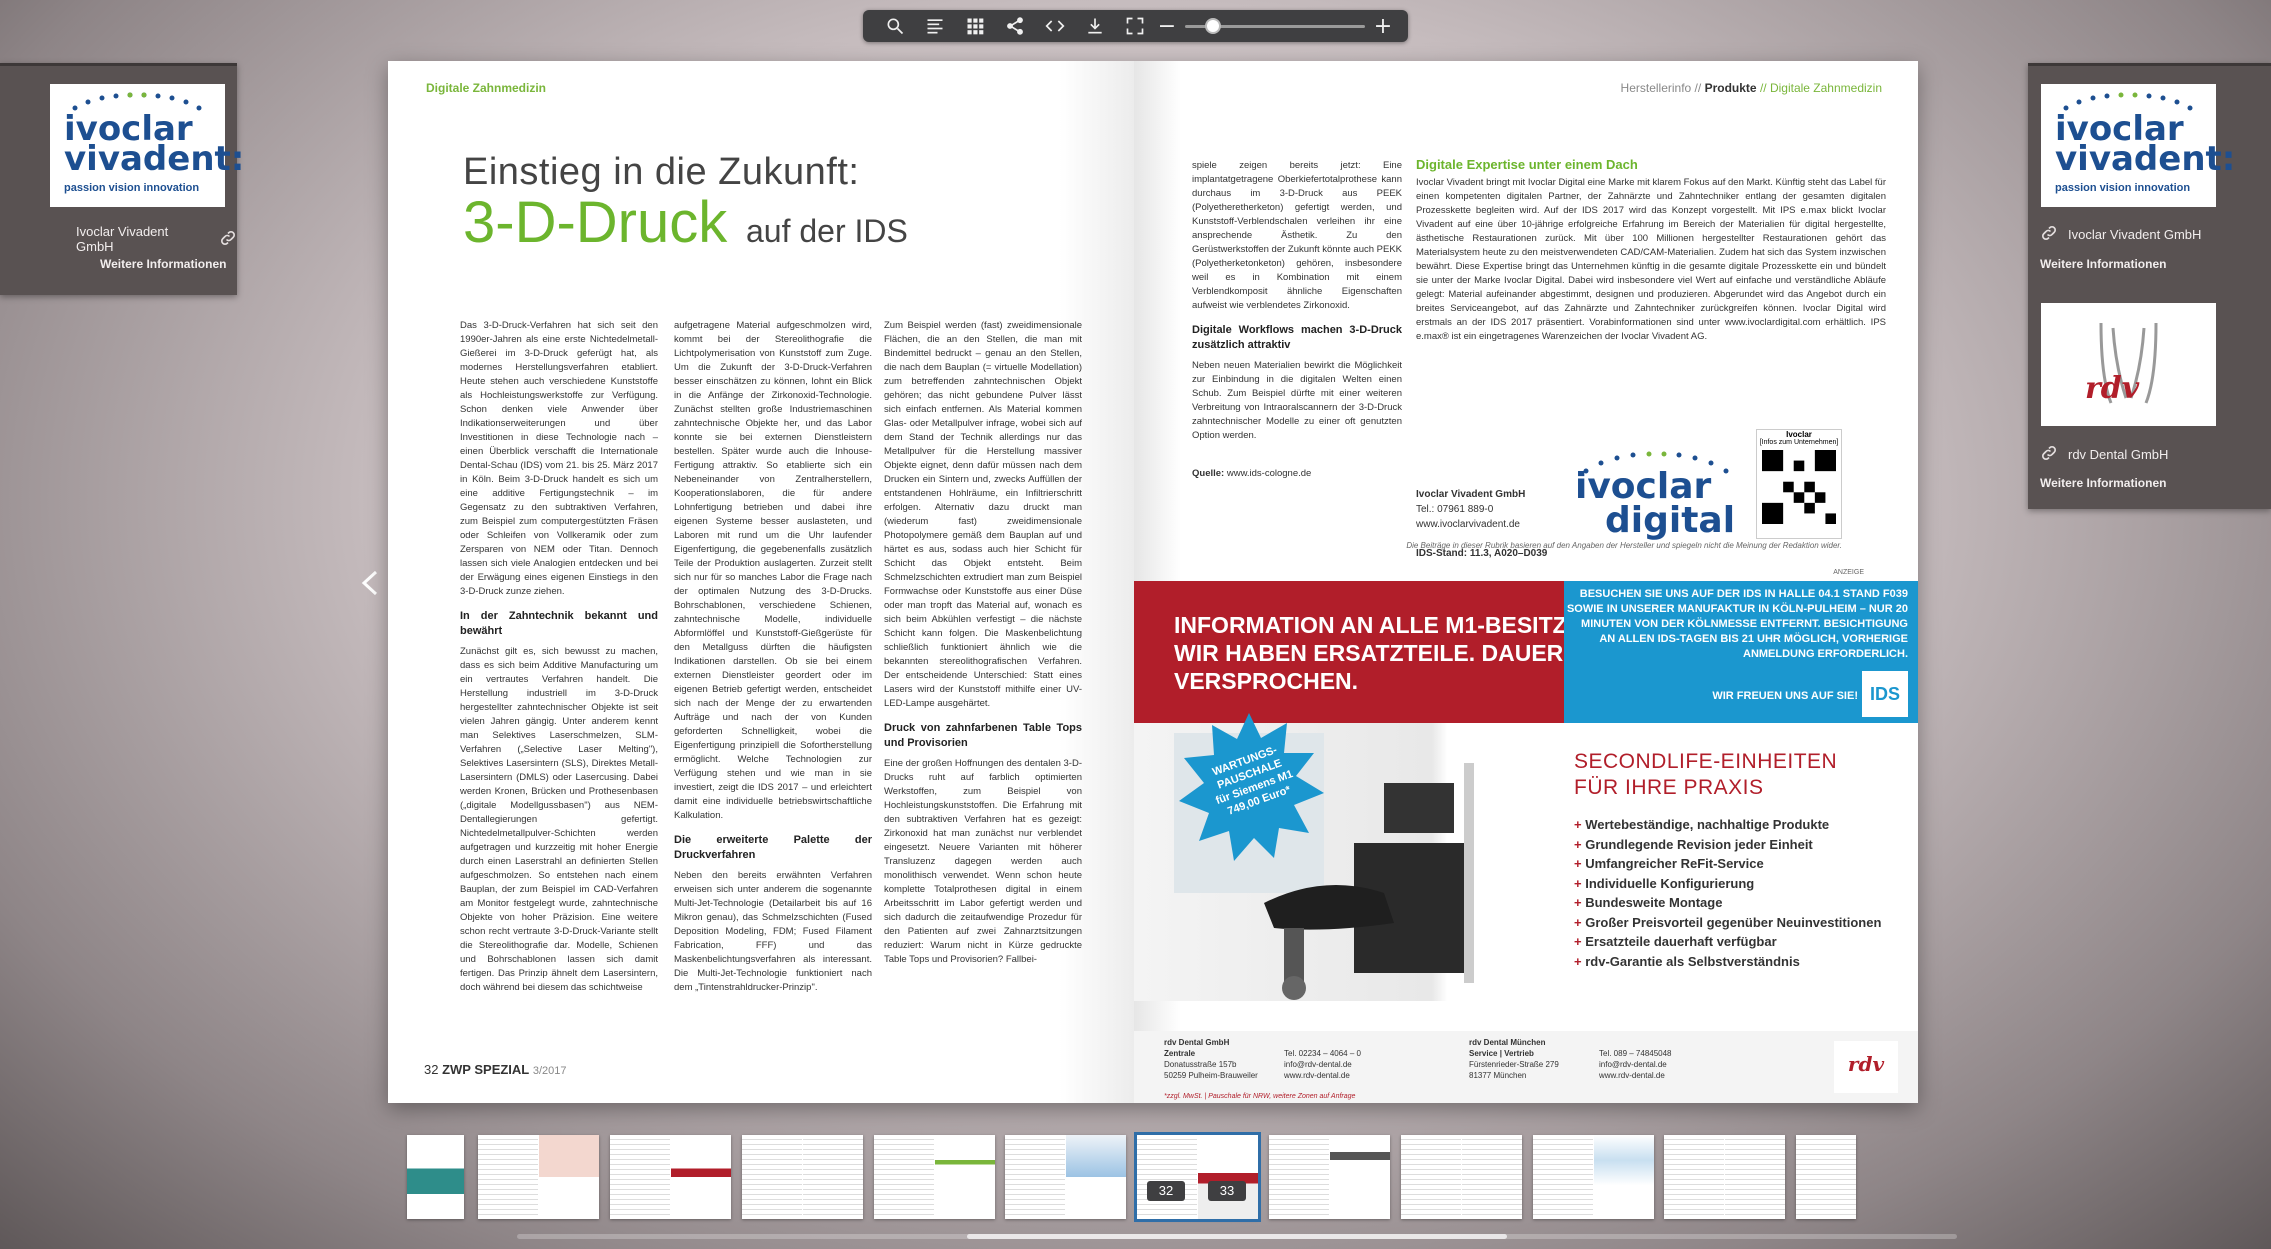  What do you see at coordinates (1514, 1064) in the screenshot?
I see `address-line: Fürstenrieder-Straße 279` at bounding box center [1514, 1064].